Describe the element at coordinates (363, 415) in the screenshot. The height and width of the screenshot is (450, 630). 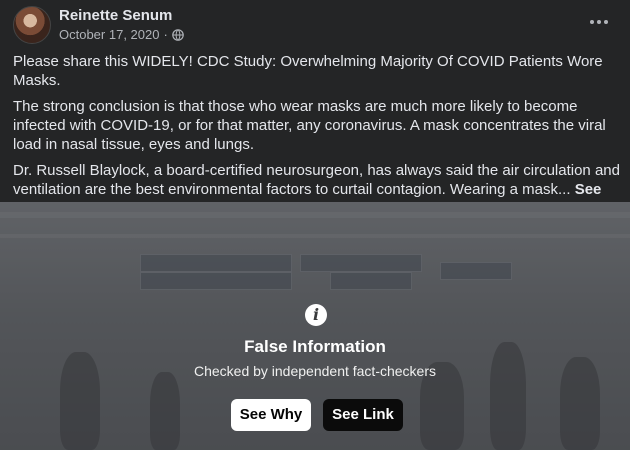
I see `see-link-button: See Link` at that location.